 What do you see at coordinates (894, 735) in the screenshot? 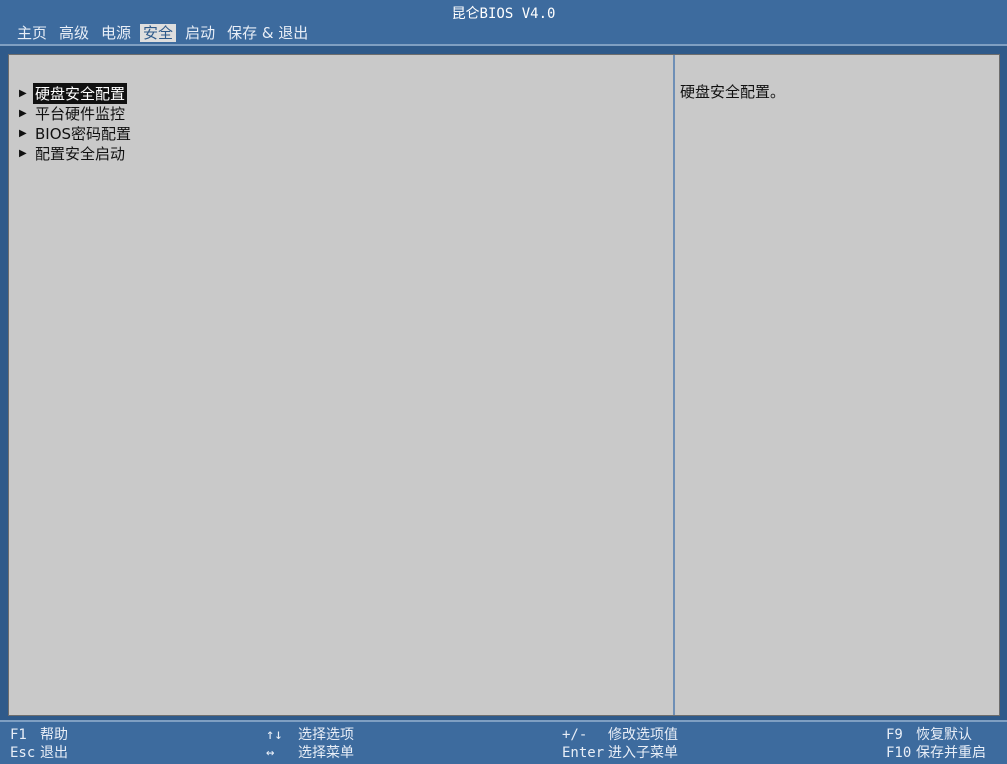
I see `hint-key: F9` at bounding box center [894, 735].